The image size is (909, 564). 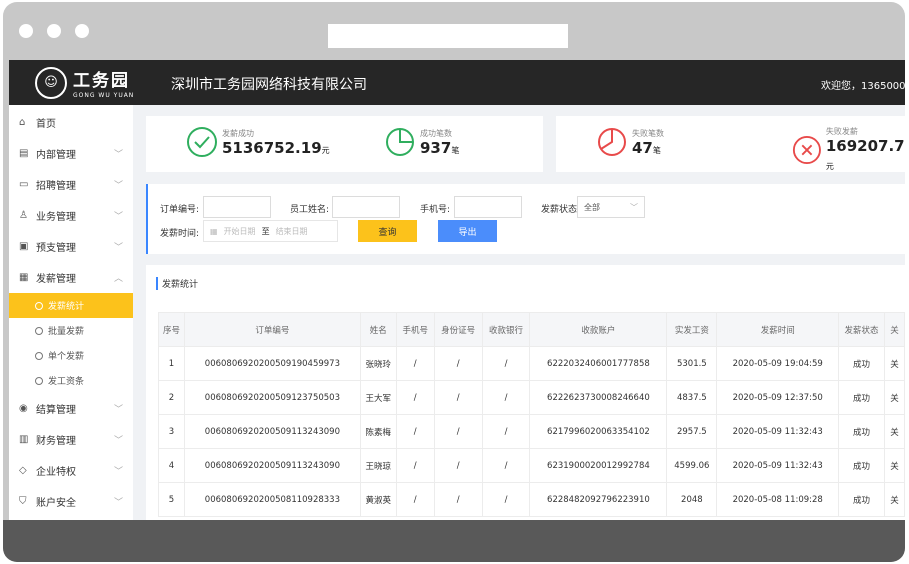 What do you see at coordinates (66, 307) in the screenshot?
I see `sidebar-subitem-label: 发薪统计` at bounding box center [66, 307].